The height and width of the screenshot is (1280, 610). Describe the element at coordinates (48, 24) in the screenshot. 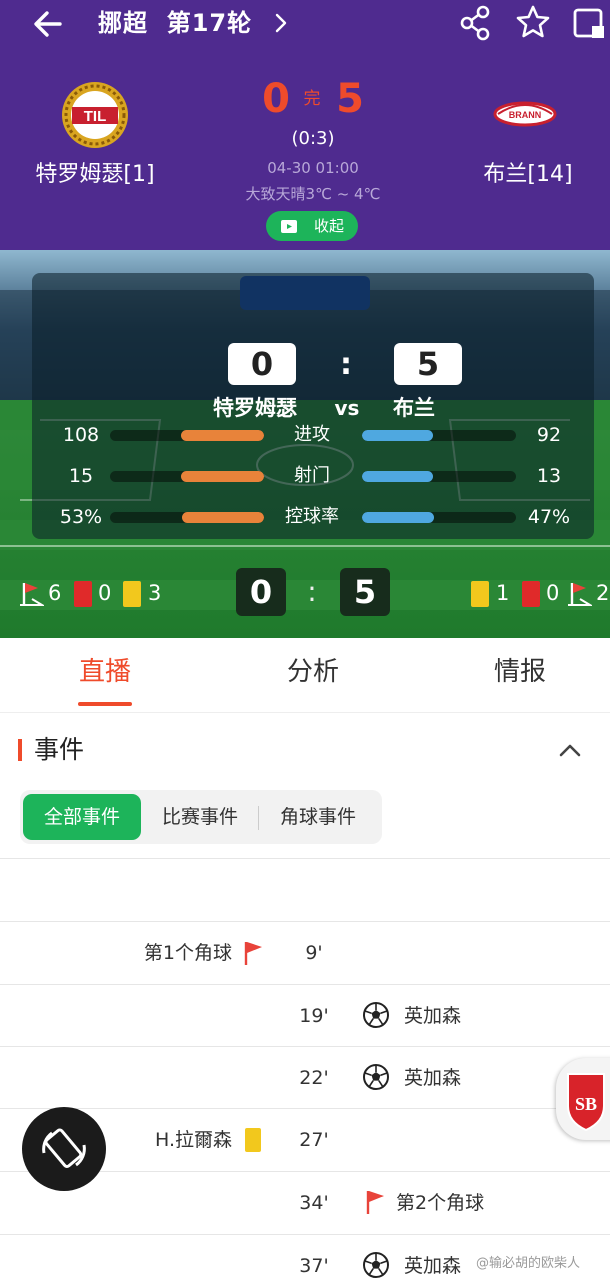

I see `back-arrow-icon` at that location.